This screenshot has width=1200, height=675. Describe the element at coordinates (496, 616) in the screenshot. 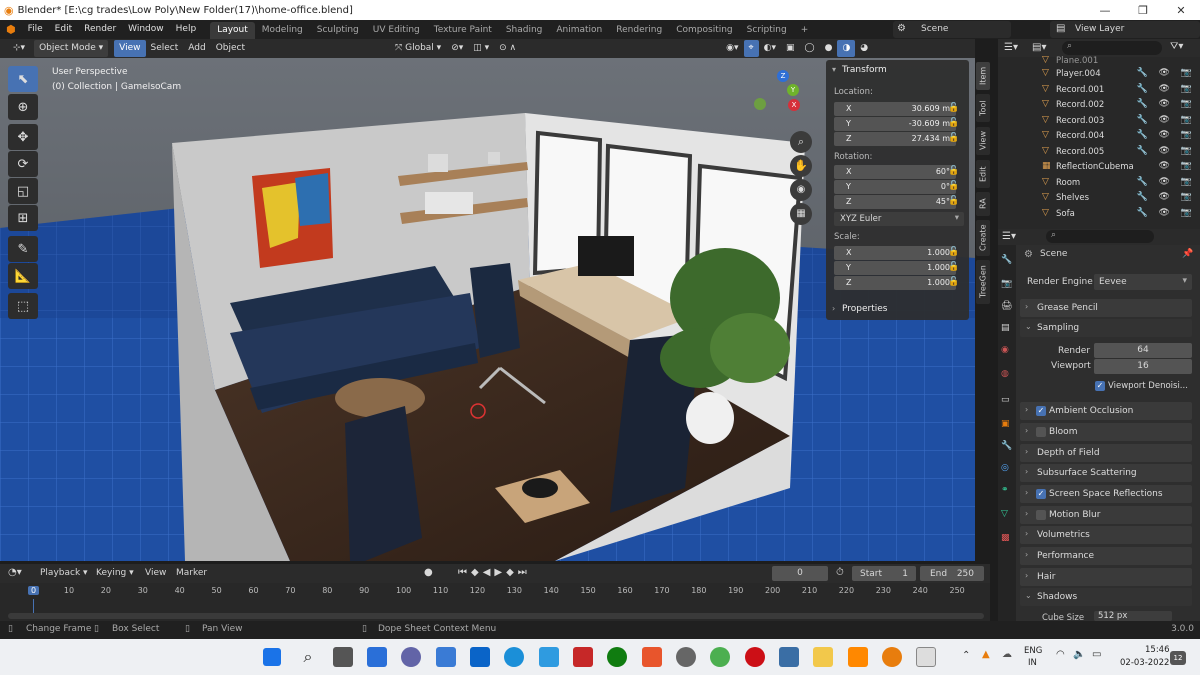

I see `timeline-scrollbar` at that location.